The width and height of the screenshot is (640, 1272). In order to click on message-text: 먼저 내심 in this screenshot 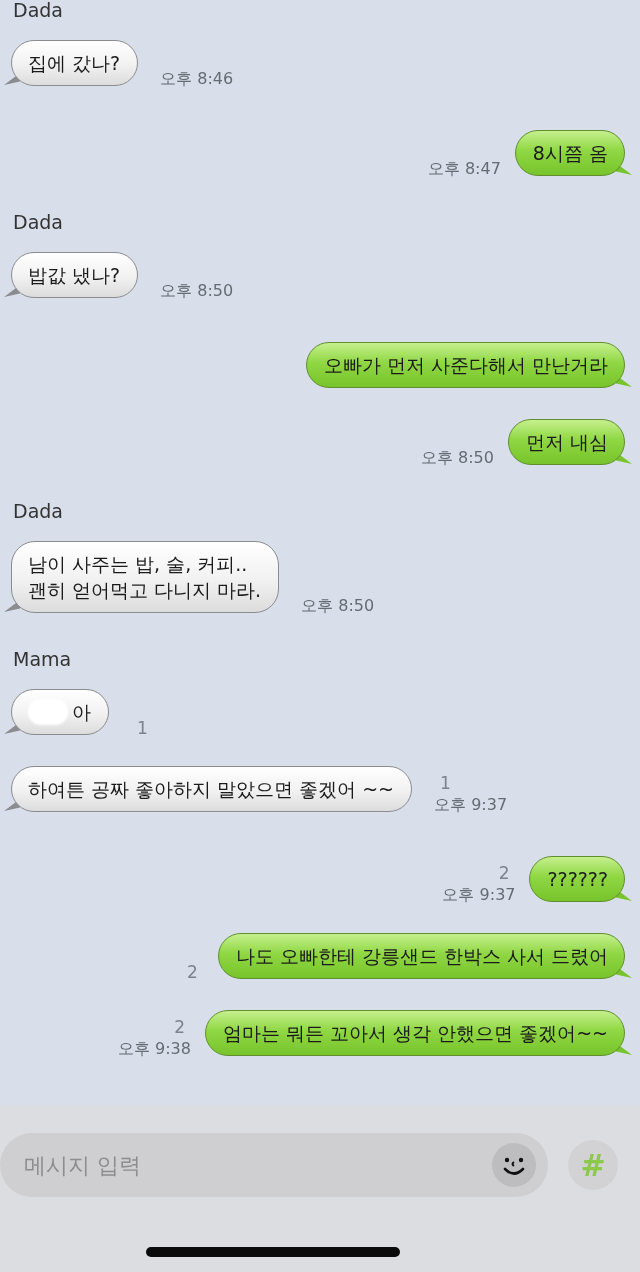, I will do `click(566, 442)`.